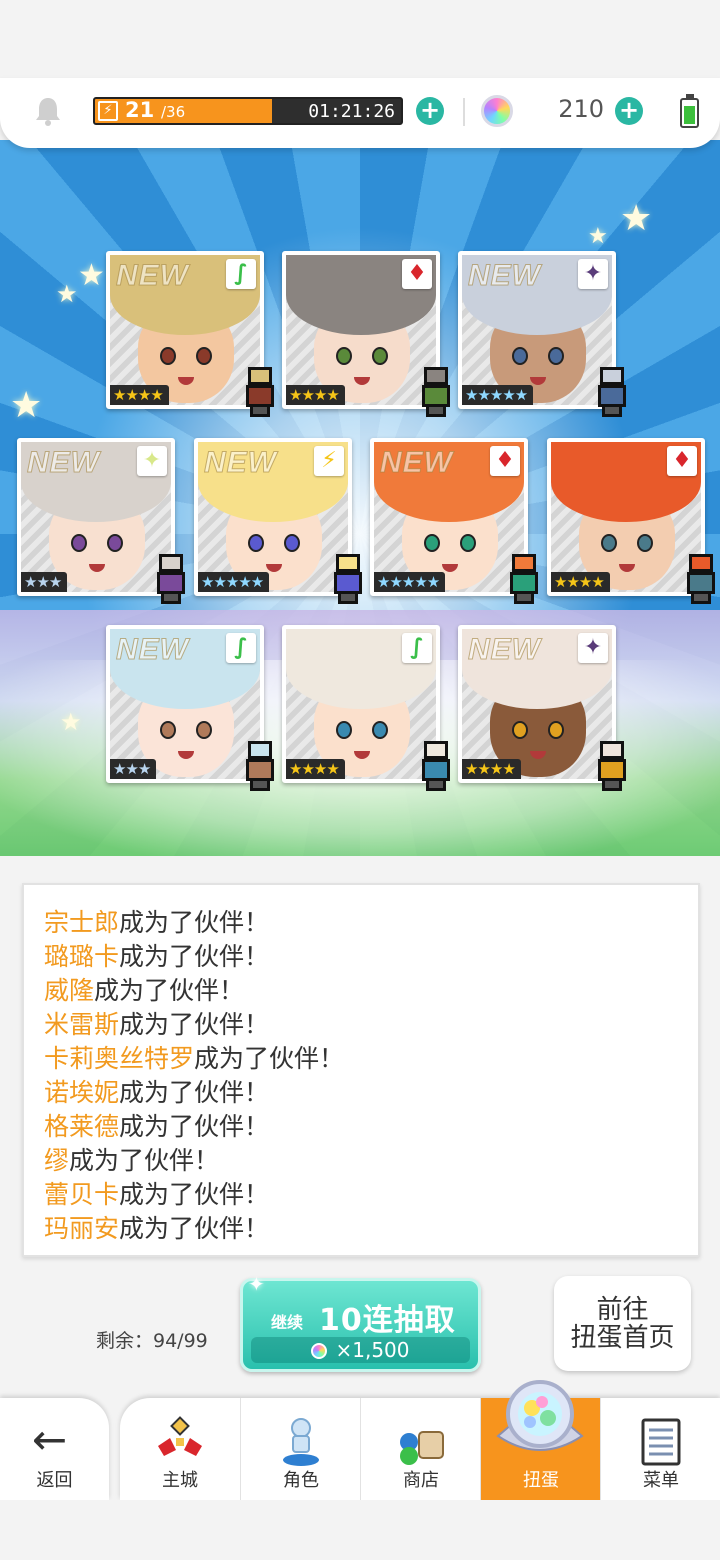  I want to click on tab-label: 菜单, so click(661, 1480).